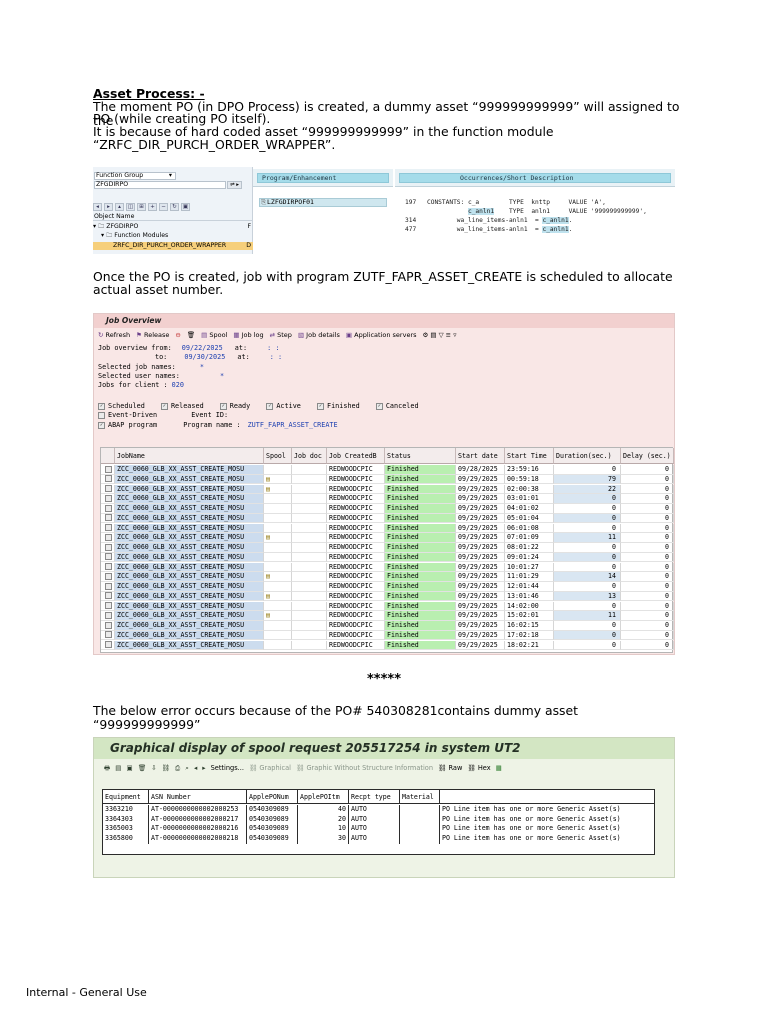  What do you see at coordinates (177, 335) in the screenshot?
I see `cancel-job-icon: ⊖` at bounding box center [177, 335].